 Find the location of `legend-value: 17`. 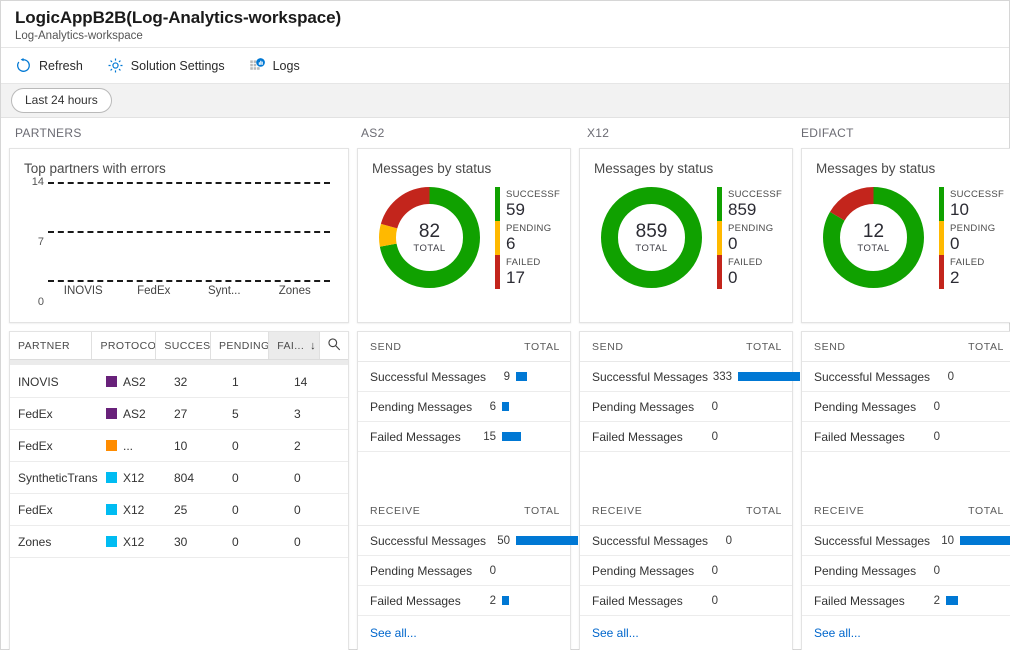

legend-value: 17 is located at coordinates (515, 277).